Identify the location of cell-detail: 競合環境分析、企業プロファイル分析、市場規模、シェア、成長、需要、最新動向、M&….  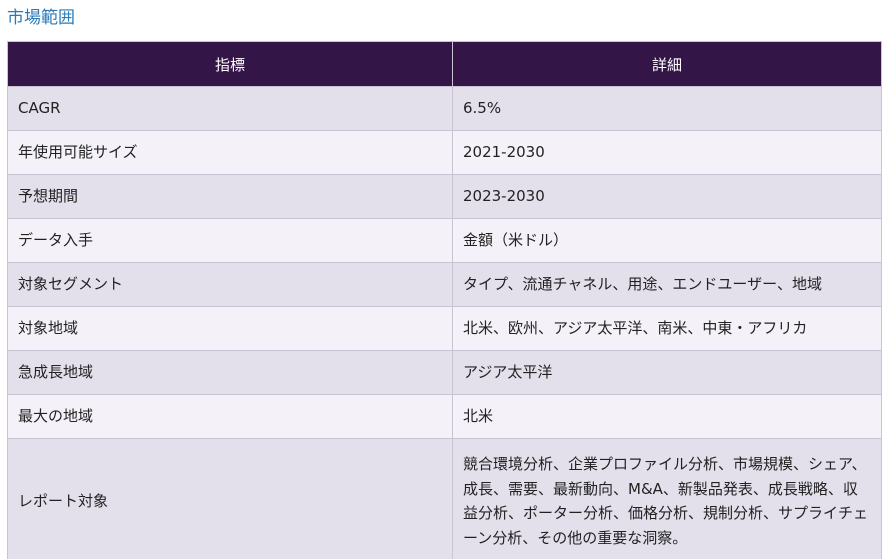
(667, 498).